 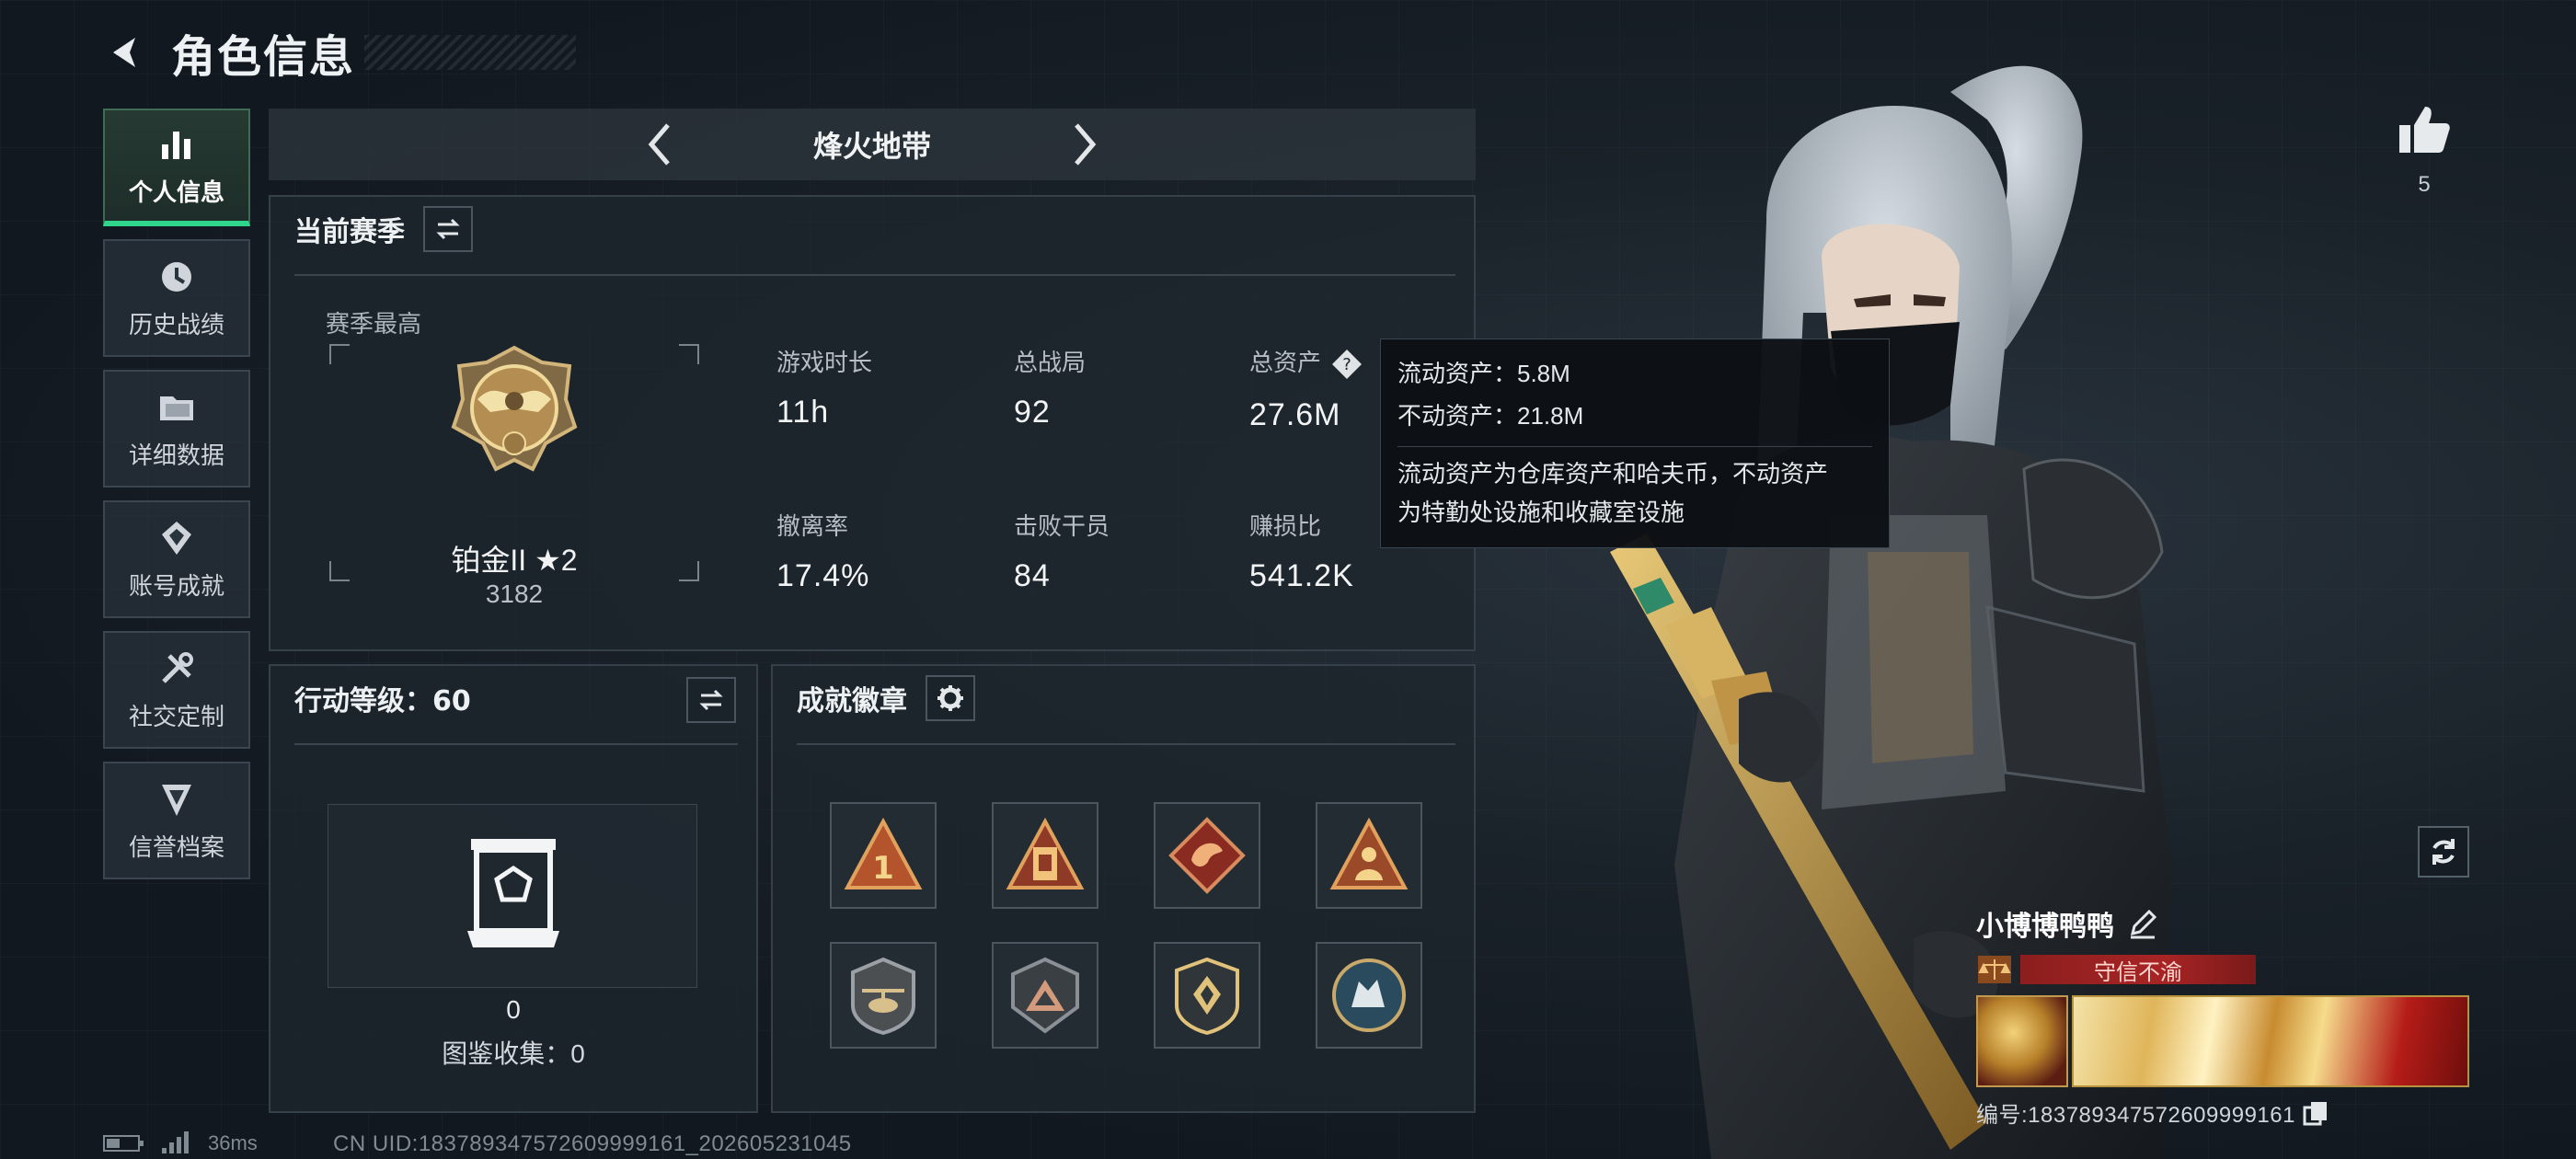 What do you see at coordinates (176, 716) in the screenshot?
I see `sidebar-item-label: 社交定制` at bounding box center [176, 716].